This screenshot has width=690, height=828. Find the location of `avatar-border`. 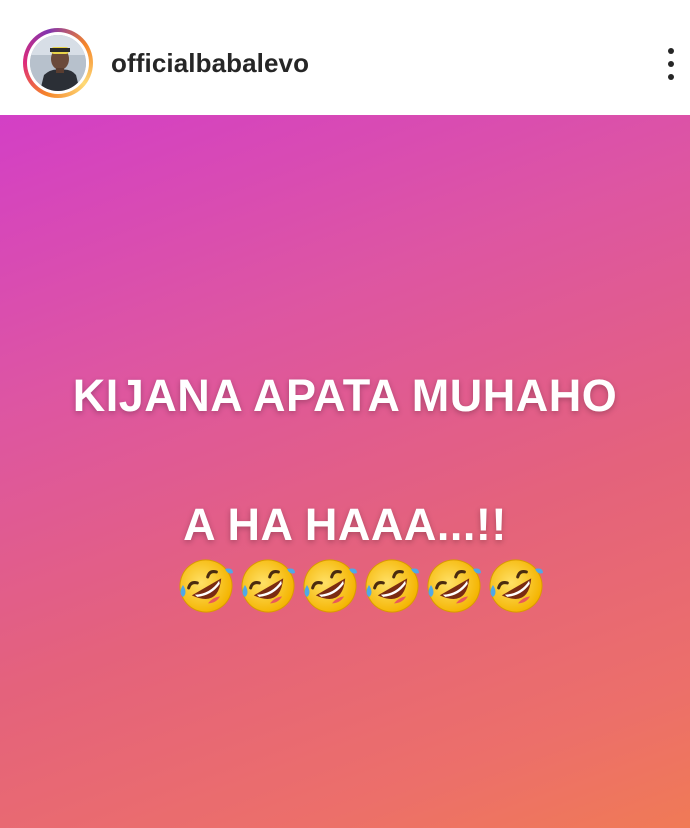

avatar-border is located at coordinates (58, 63).